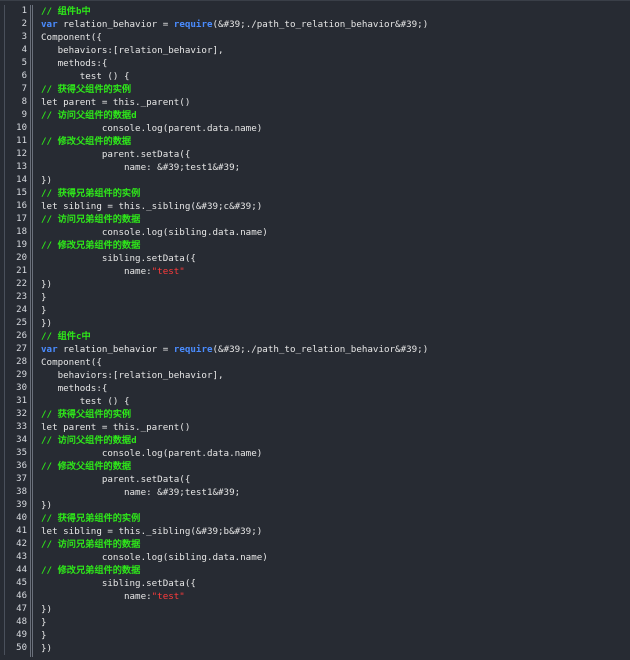 This screenshot has height=660, width=630. What do you see at coordinates (21, 258) in the screenshot?
I see `line-number: 20` at bounding box center [21, 258].